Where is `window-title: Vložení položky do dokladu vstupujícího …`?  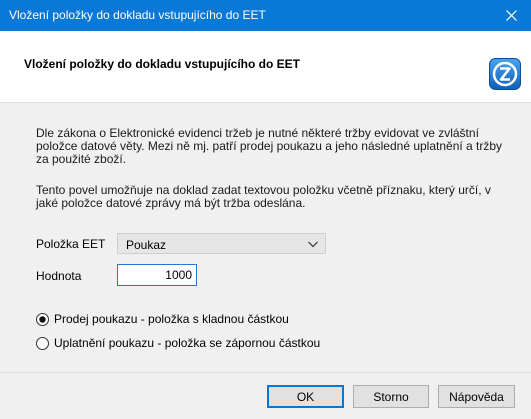 window-title: Vložení položky do dokladu vstupujícího … is located at coordinates (137, 15).